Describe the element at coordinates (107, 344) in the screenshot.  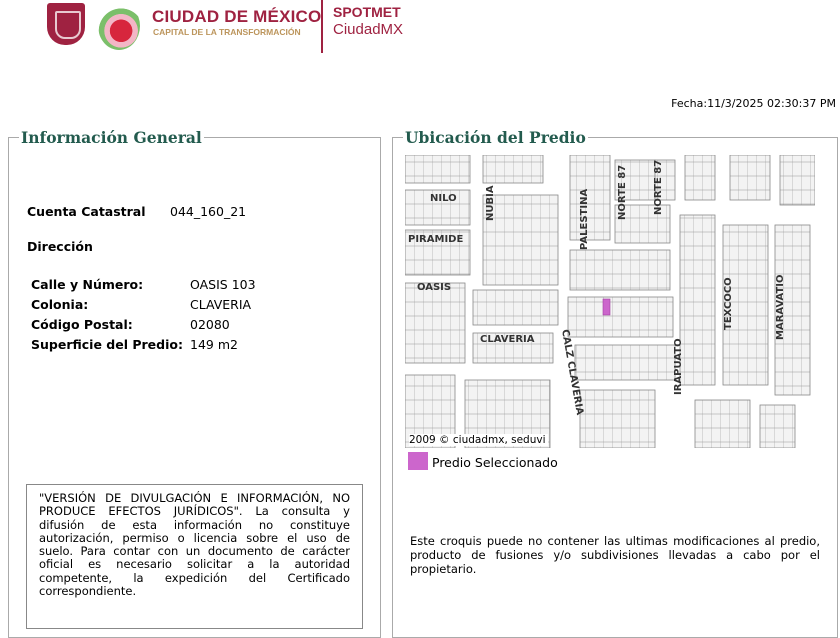
I see `field-label: Superficie del Predio:` at that location.